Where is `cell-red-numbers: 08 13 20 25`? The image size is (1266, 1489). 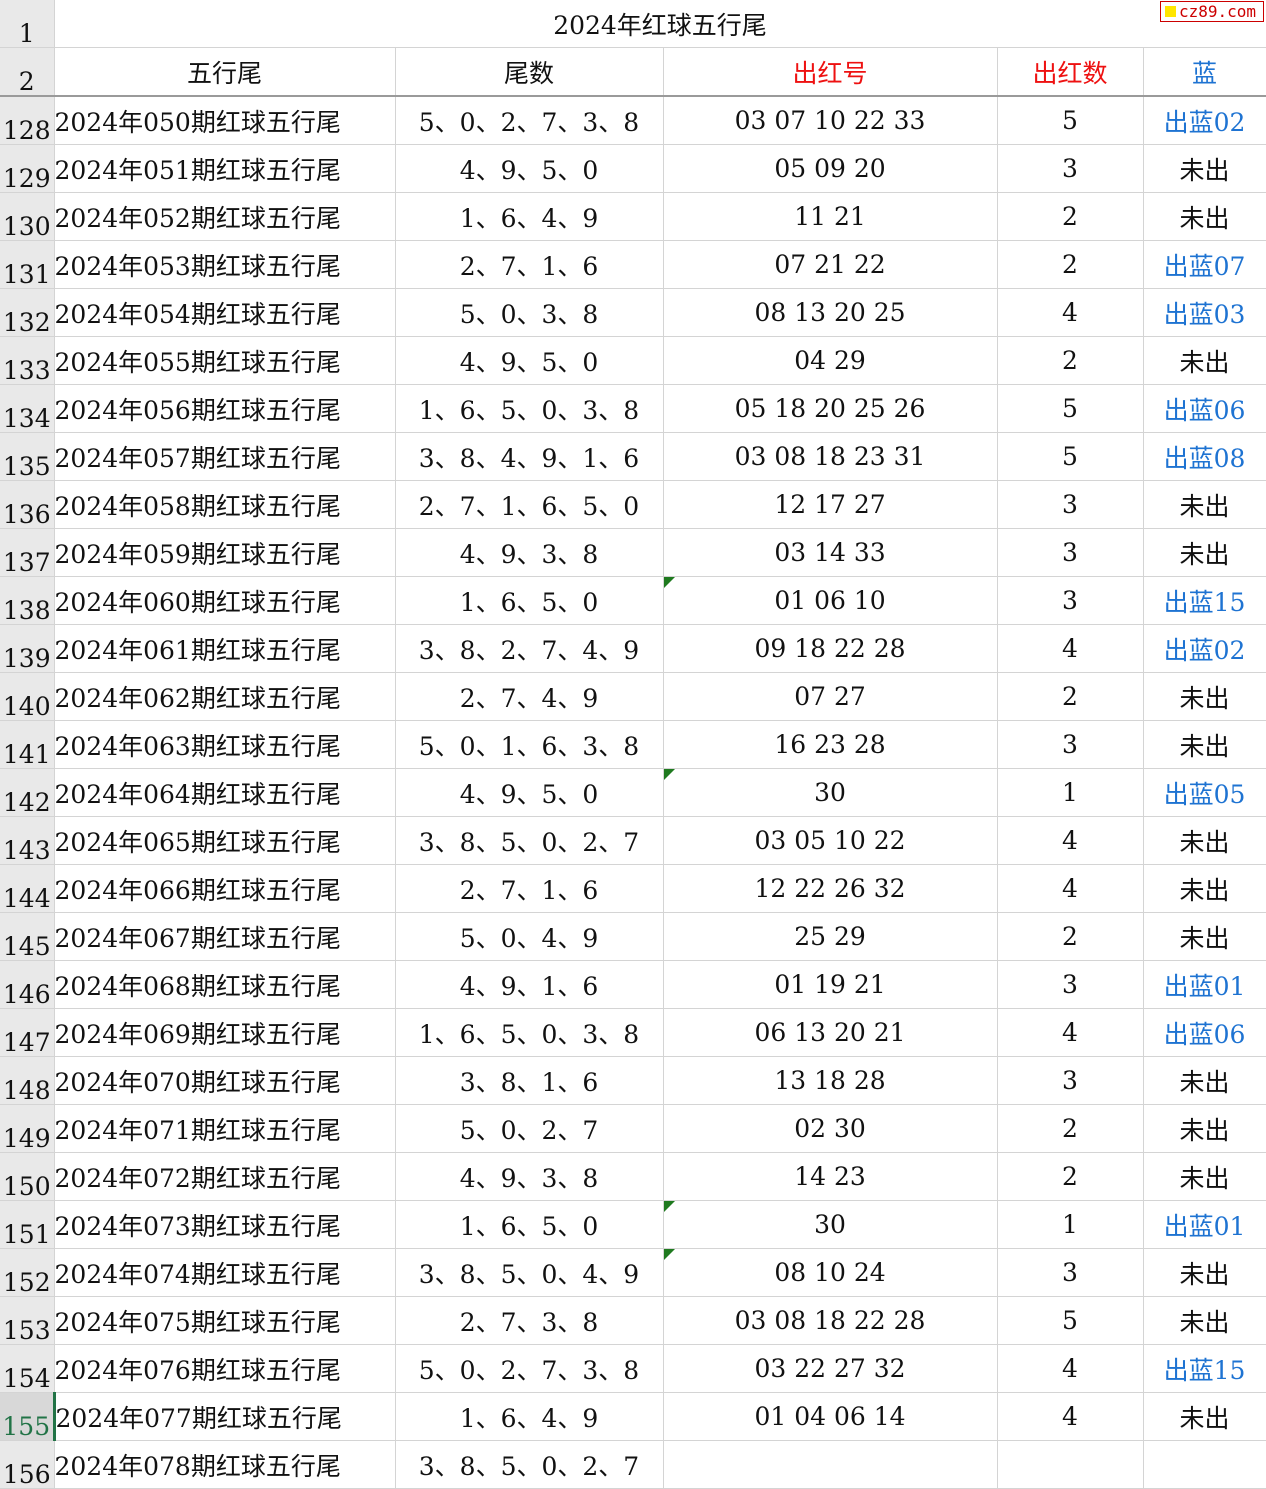
cell-red-numbers: 08 13 20 25 is located at coordinates (830, 312).